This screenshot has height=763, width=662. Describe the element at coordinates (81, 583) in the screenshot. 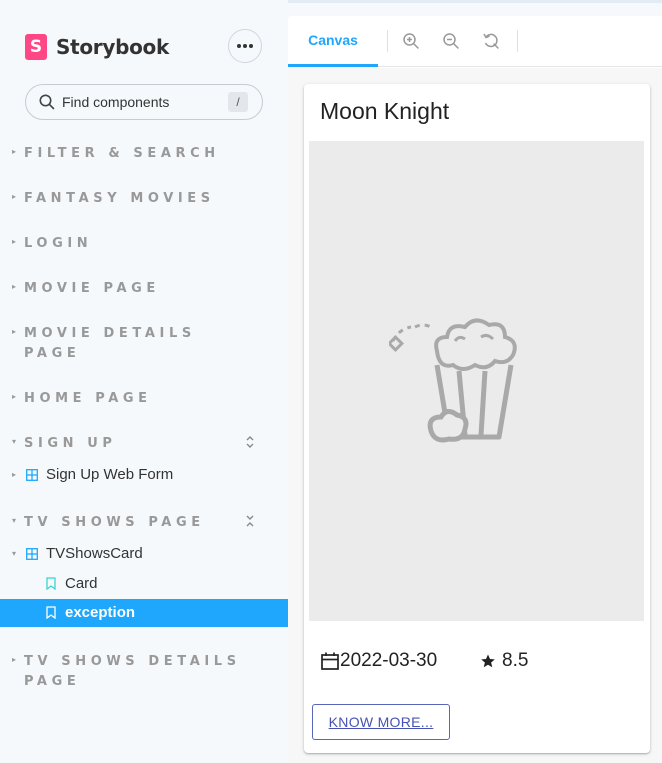

I see `sidebar-item-label: Card` at that location.